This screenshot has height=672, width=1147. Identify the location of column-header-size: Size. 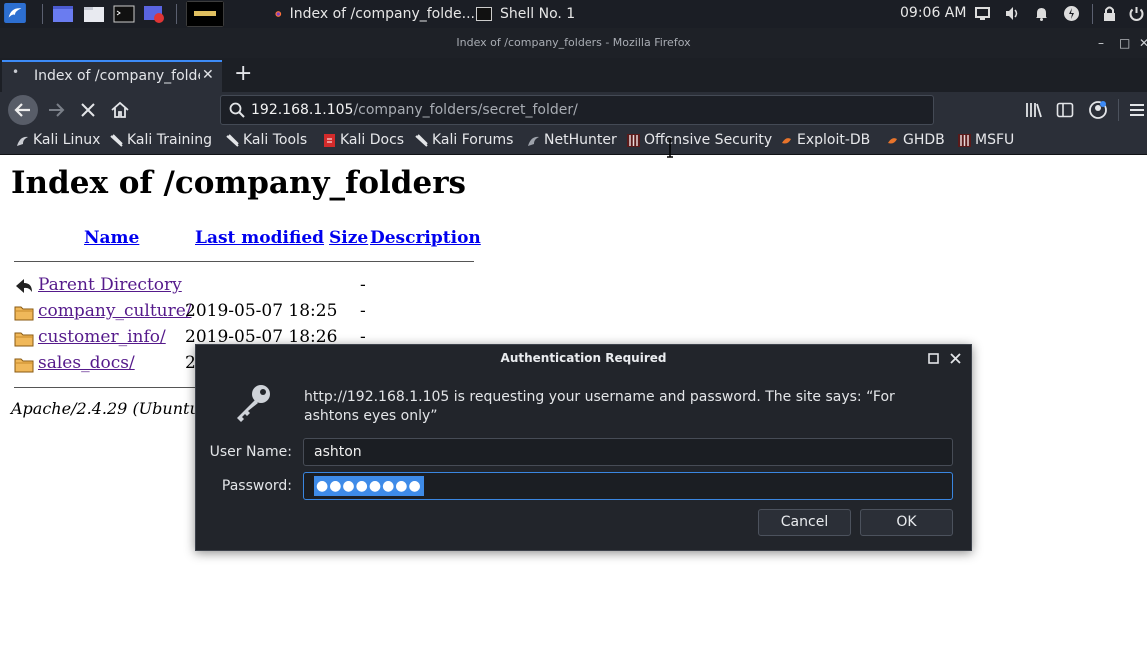
(348, 238).